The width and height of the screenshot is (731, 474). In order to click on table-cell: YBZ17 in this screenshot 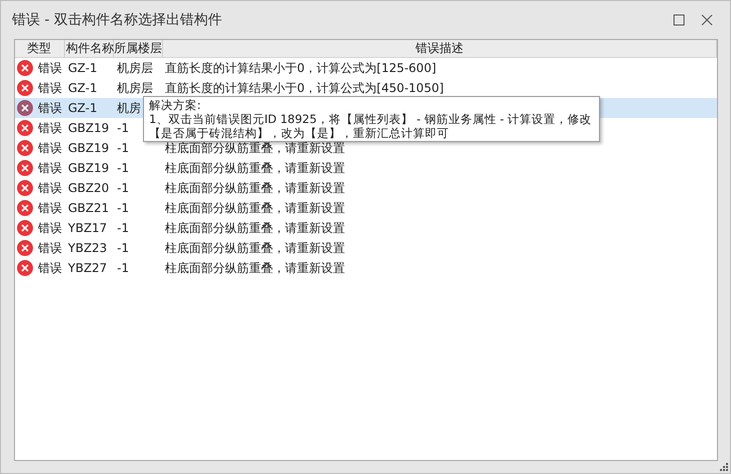, I will do `click(88, 228)`.